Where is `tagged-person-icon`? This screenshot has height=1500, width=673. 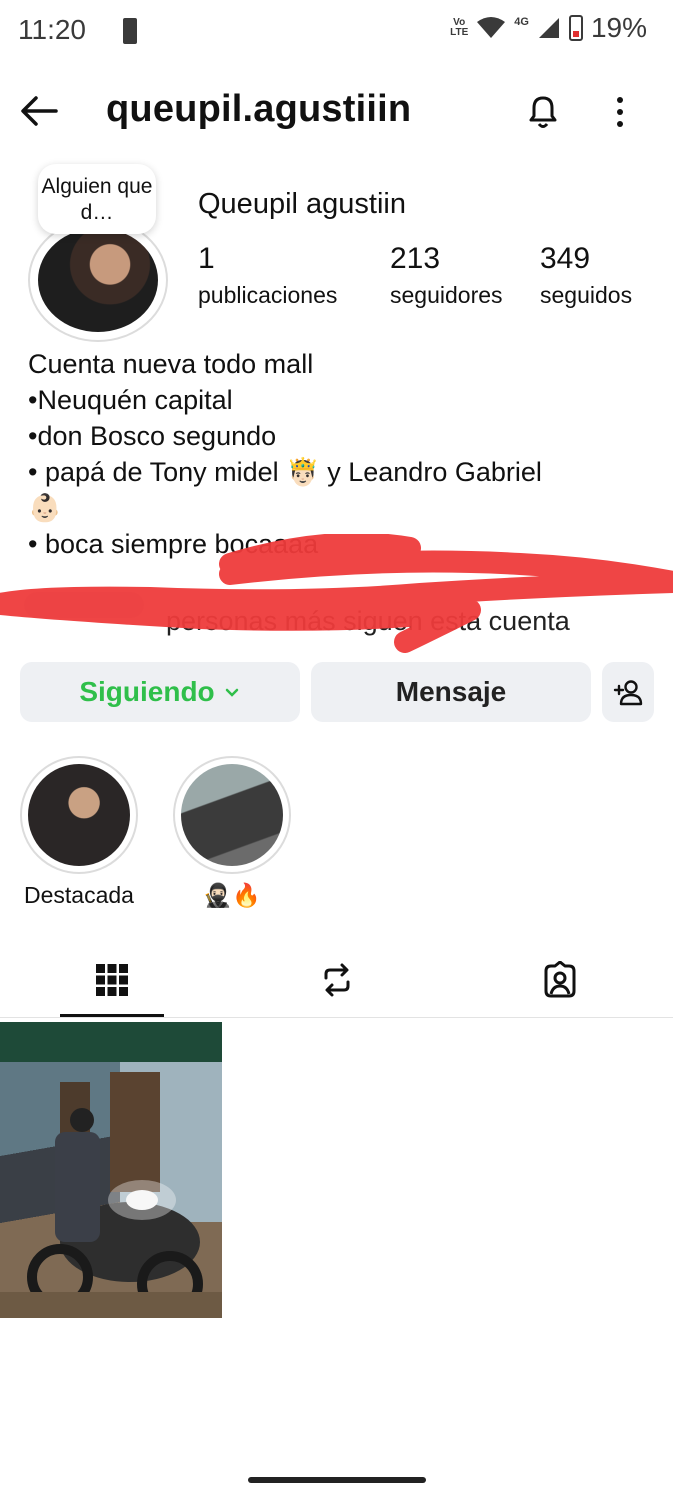 tagged-person-icon is located at coordinates (560, 979).